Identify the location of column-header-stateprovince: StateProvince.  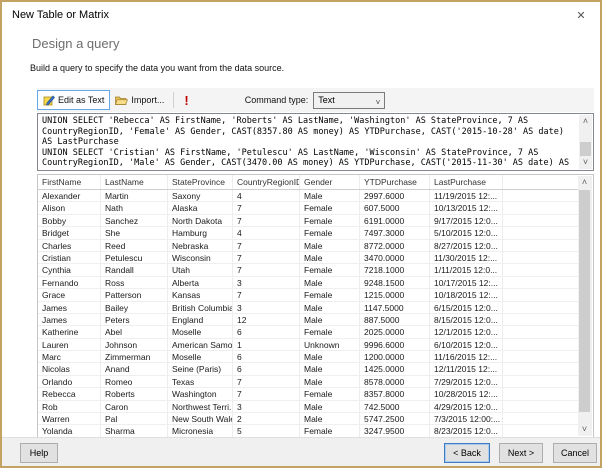
(200, 182).